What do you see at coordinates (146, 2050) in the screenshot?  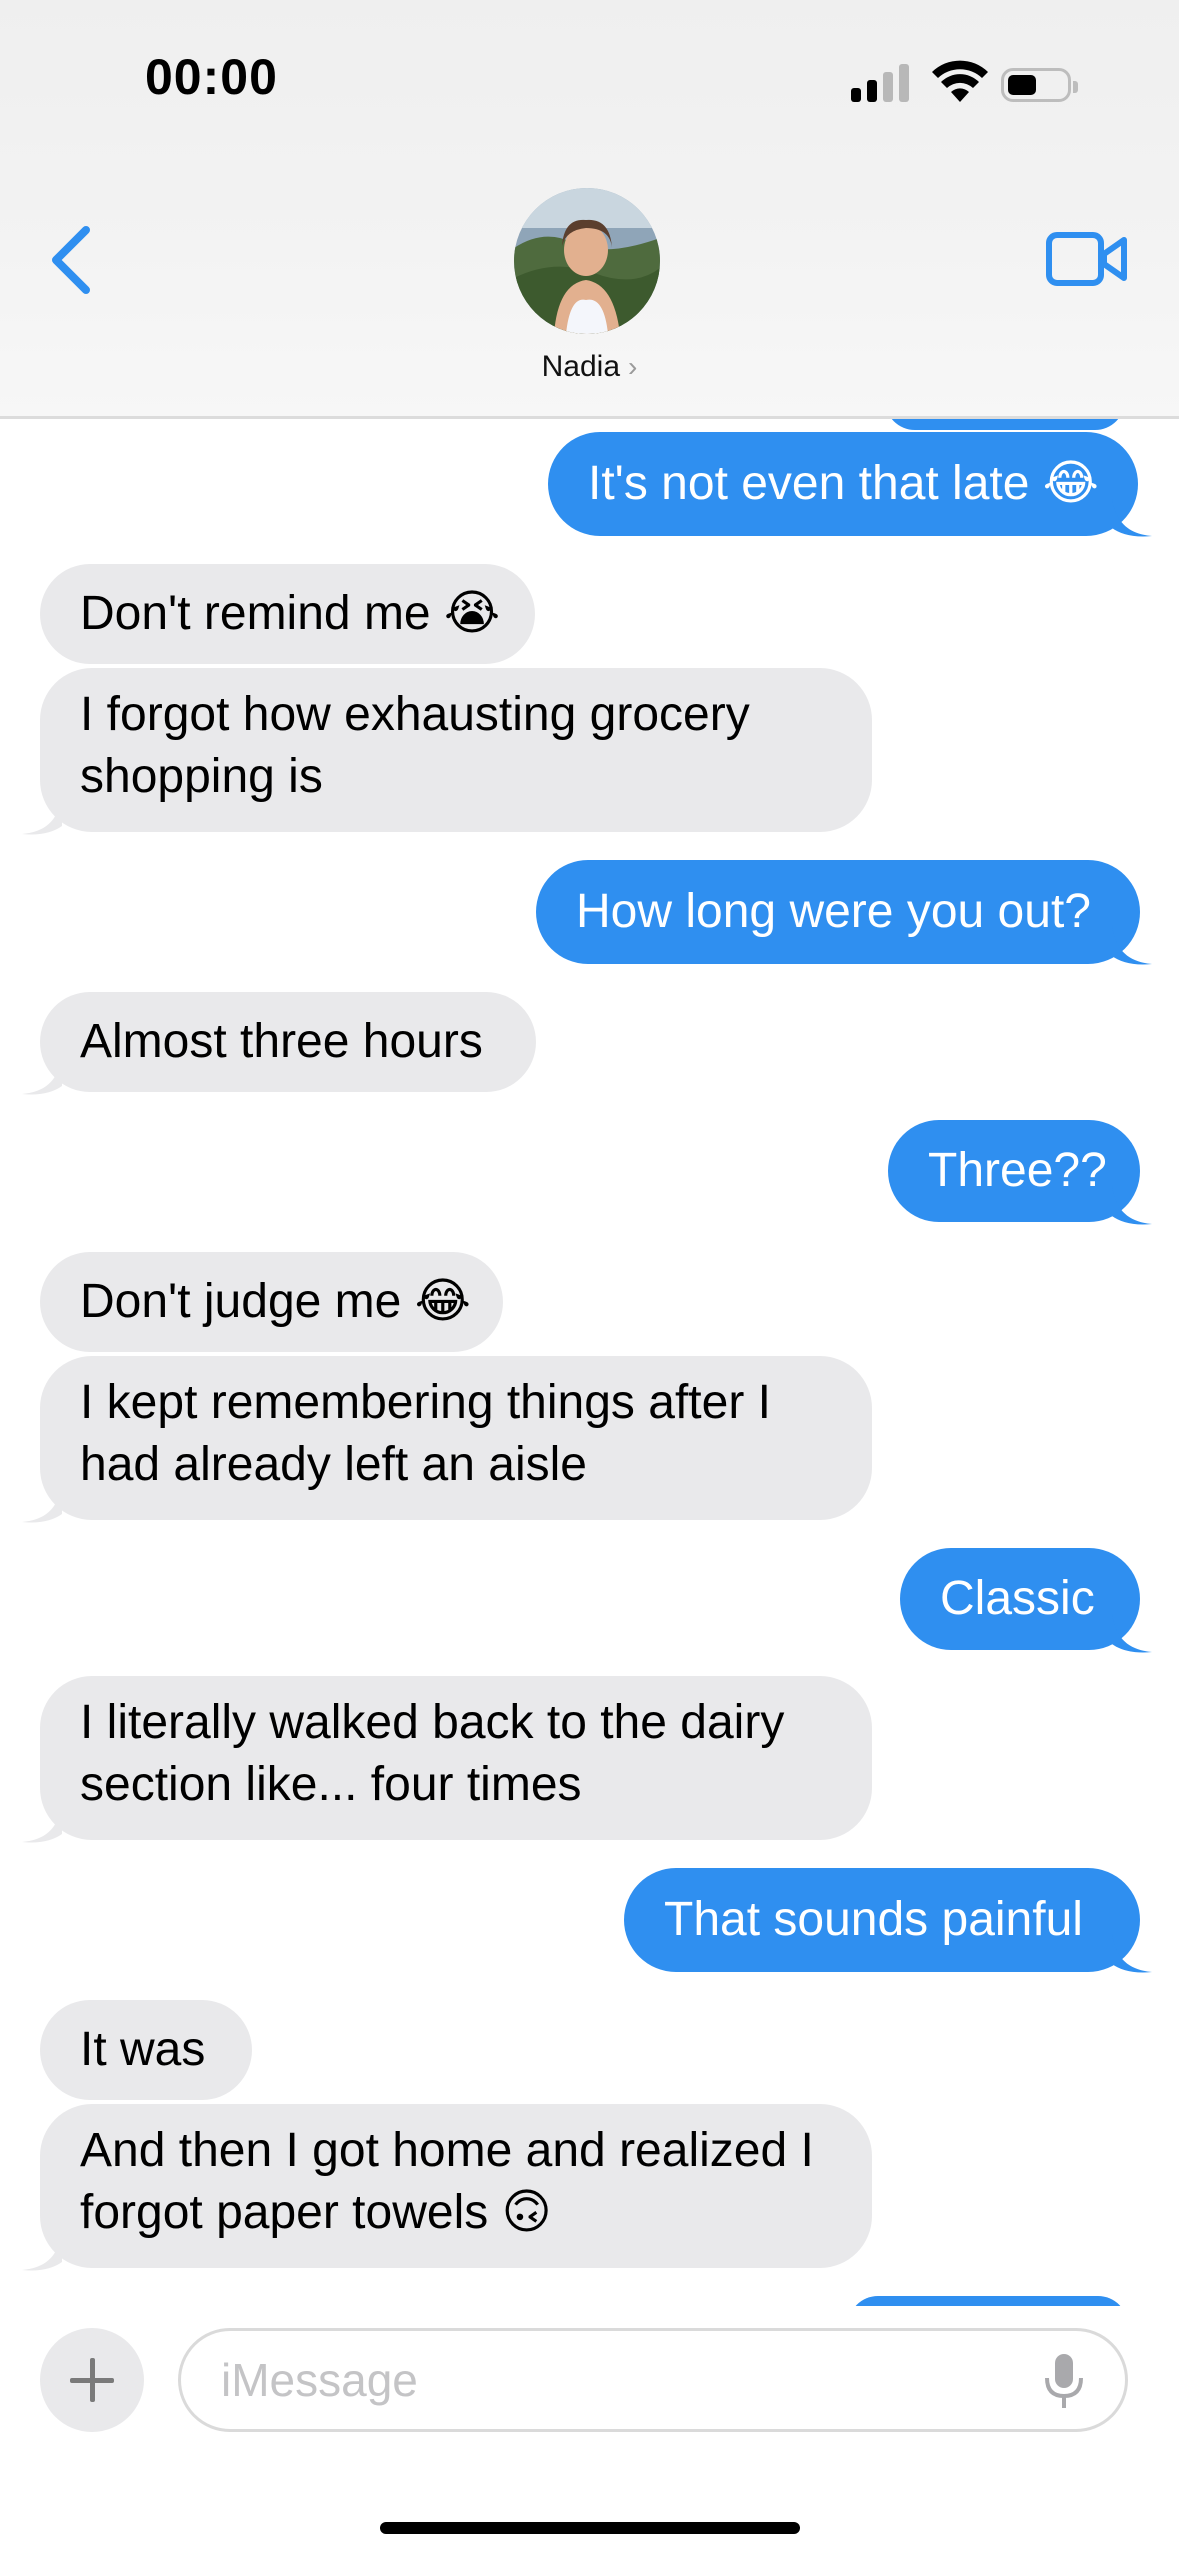 I see `received-message: It was` at bounding box center [146, 2050].